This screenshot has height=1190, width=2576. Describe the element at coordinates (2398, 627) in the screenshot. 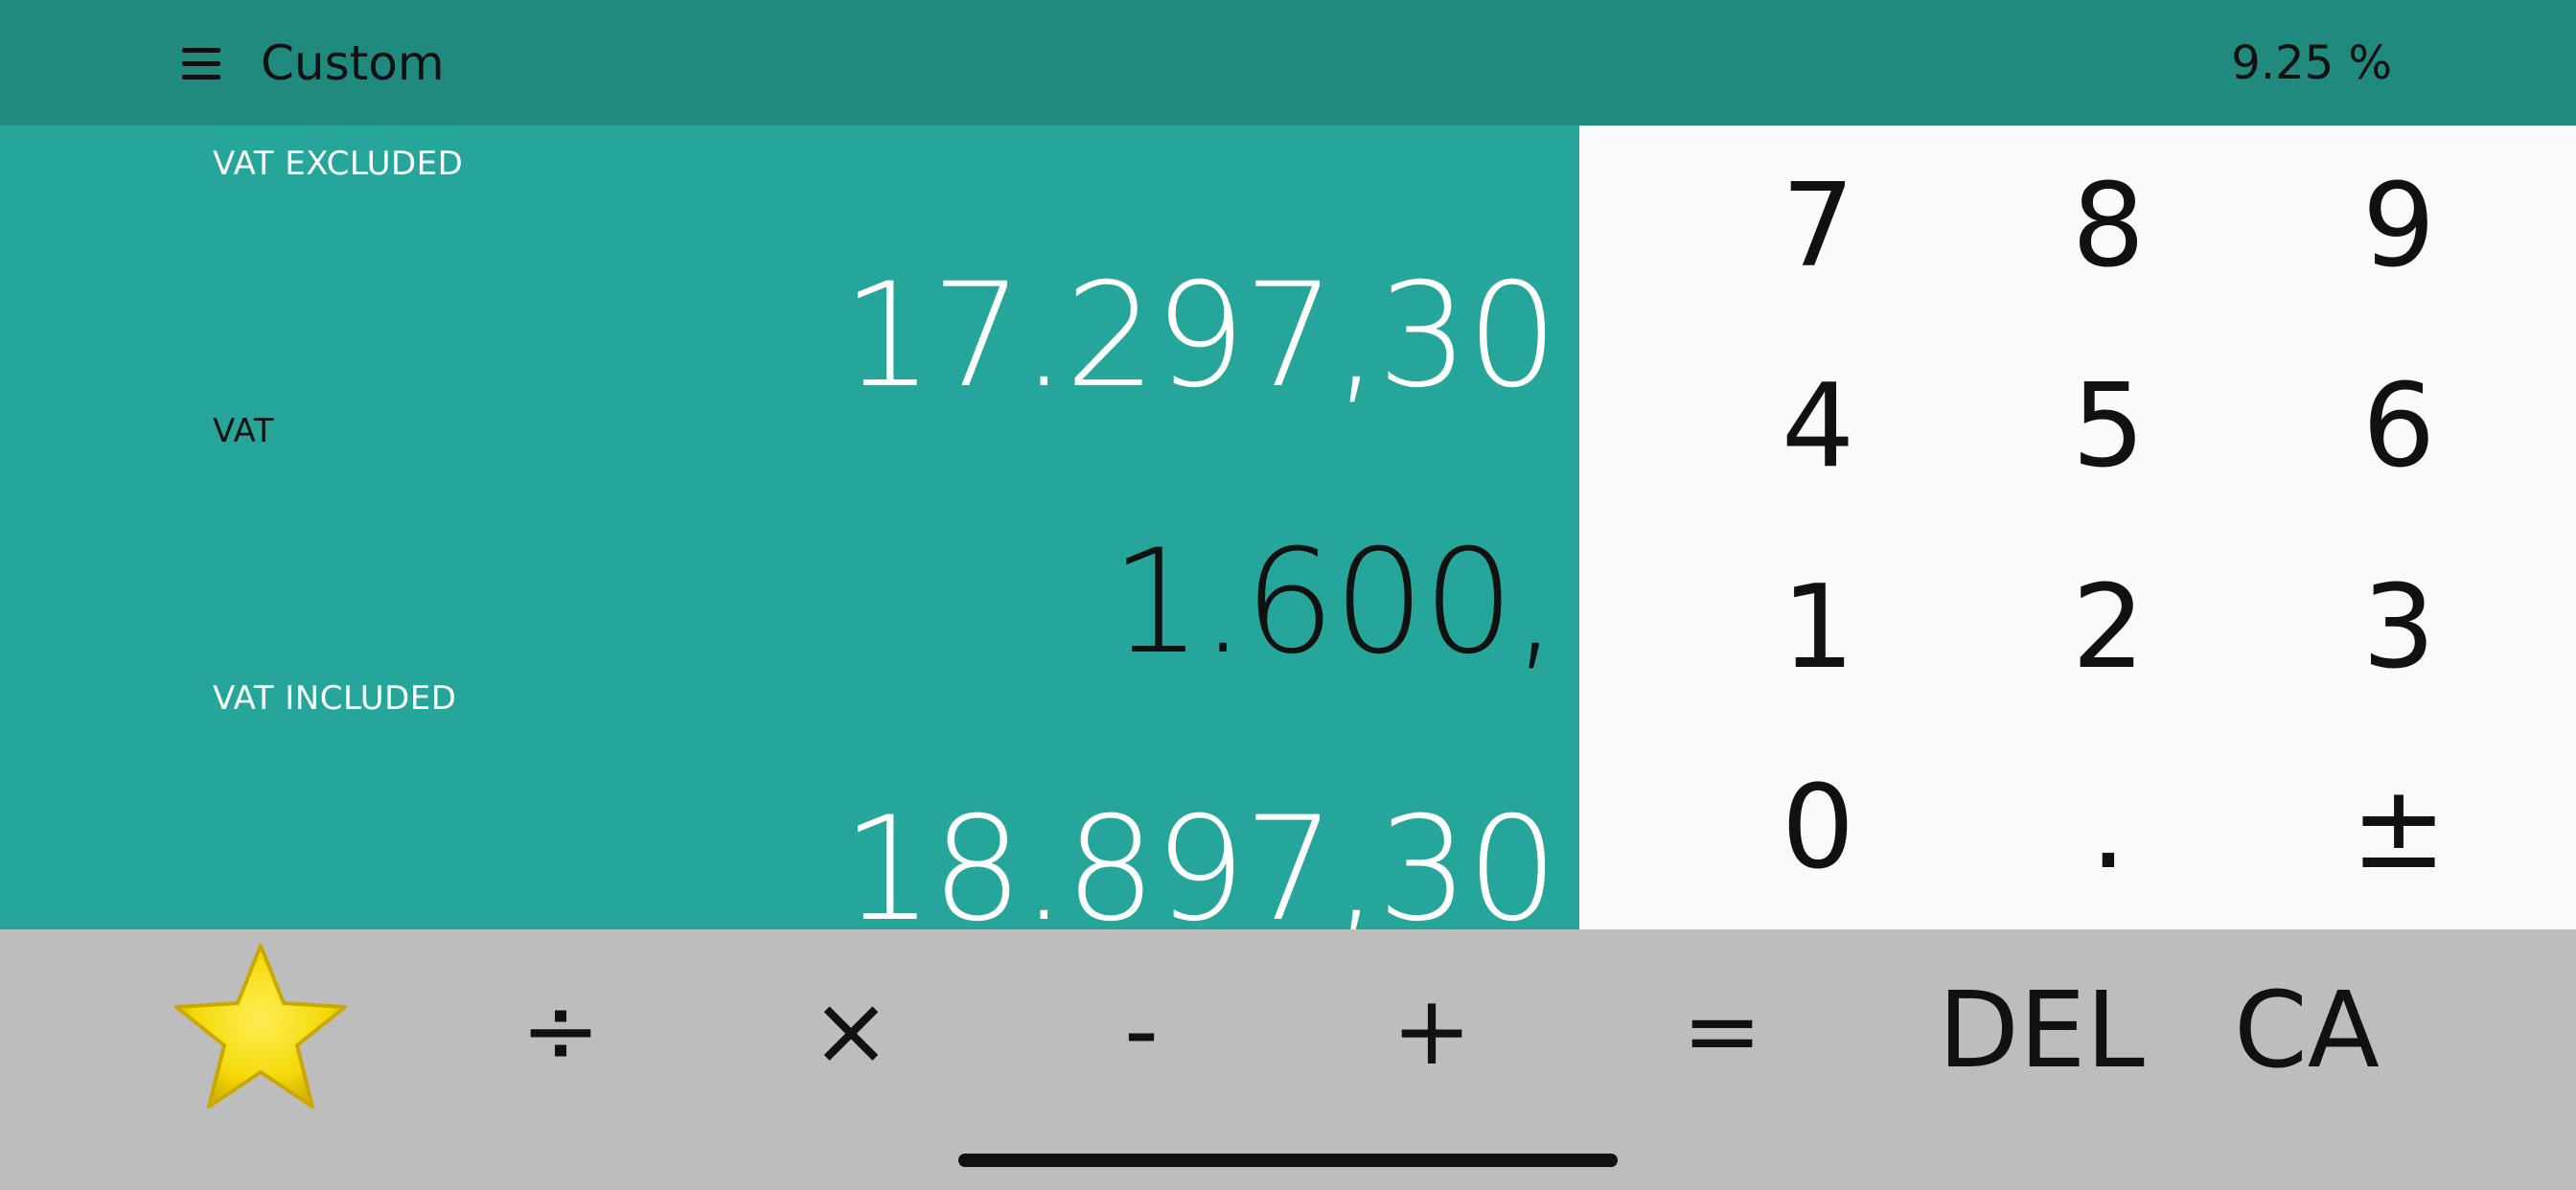

I see `key-3: 3` at that location.